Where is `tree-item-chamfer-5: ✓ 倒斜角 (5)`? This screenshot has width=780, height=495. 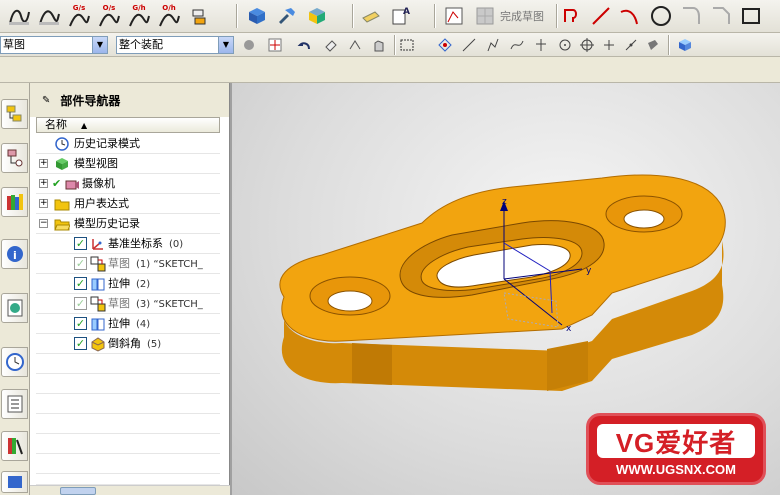 tree-item-chamfer-5: ✓ 倒斜角 (5) is located at coordinates (128, 344).